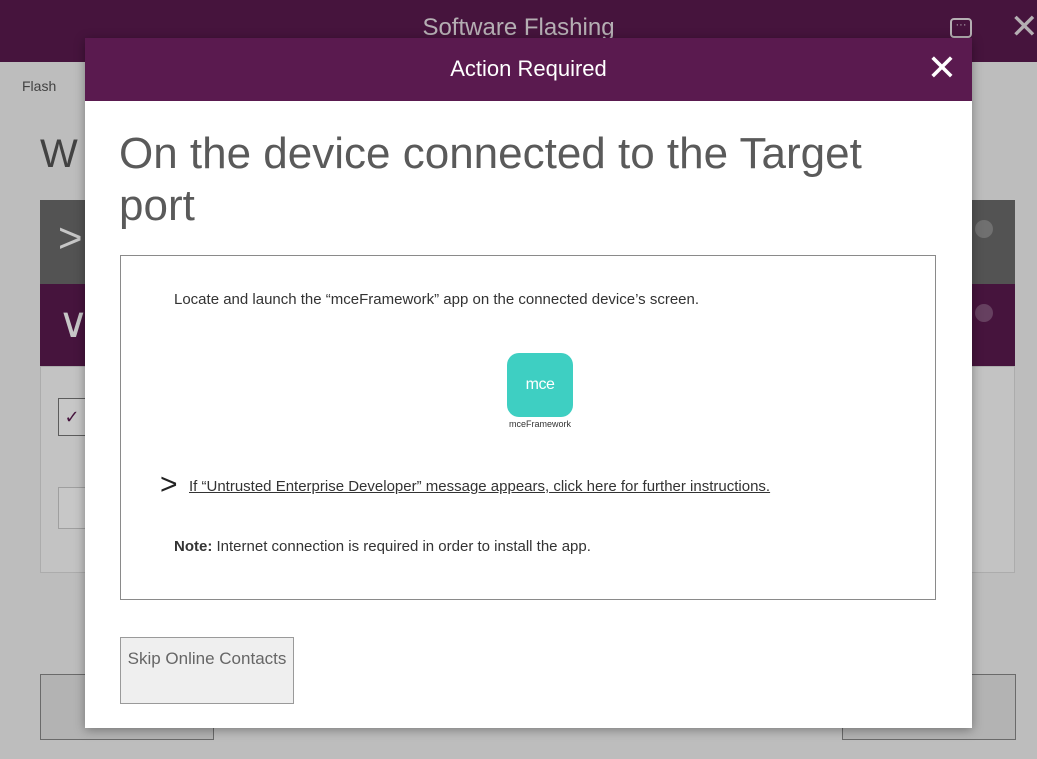 The width and height of the screenshot is (1037, 759). I want to click on chevron-right-icon: >, so click(169, 485).